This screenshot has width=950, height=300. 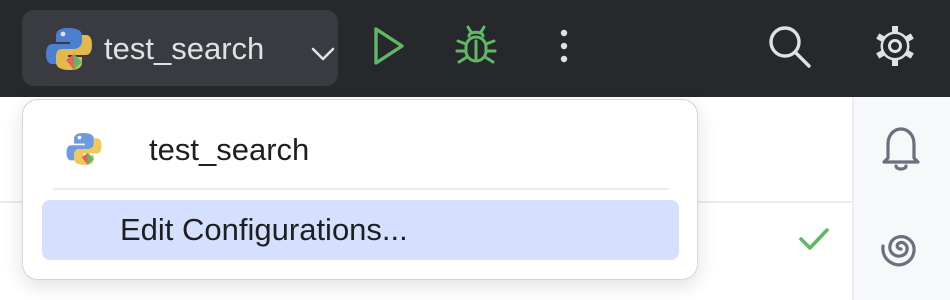 What do you see at coordinates (900, 248) in the screenshot?
I see `ai-assistant-icon` at bounding box center [900, 248].